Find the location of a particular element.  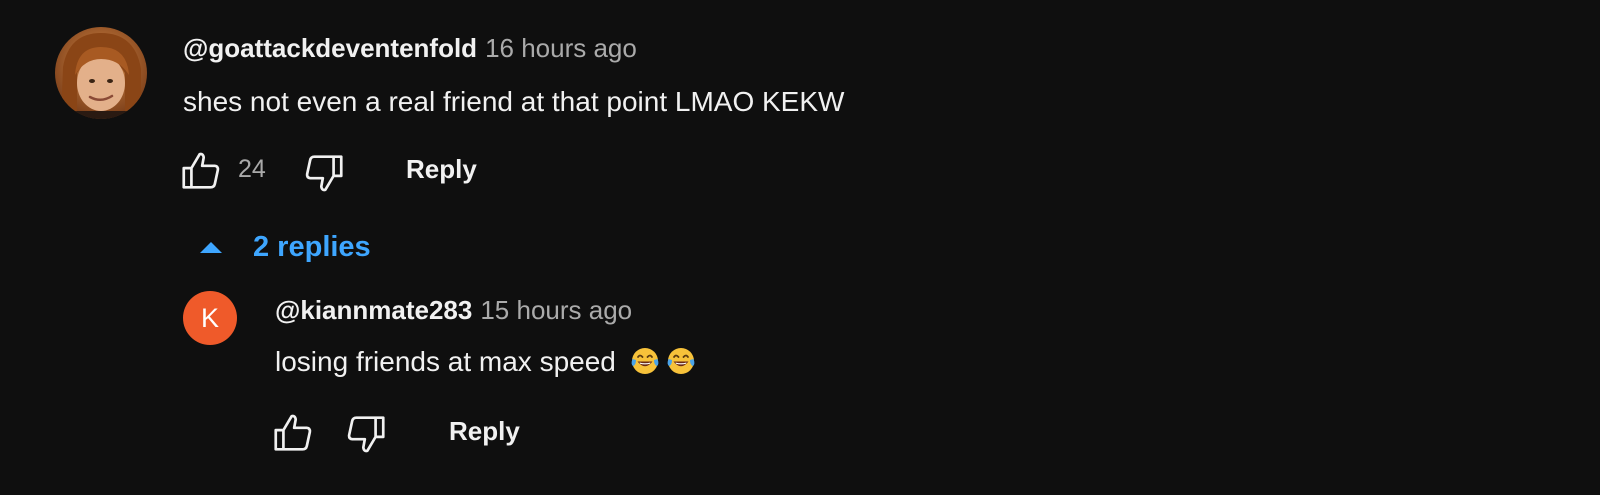

reply-reply-button: Reply is located at coordinates (484, 431).